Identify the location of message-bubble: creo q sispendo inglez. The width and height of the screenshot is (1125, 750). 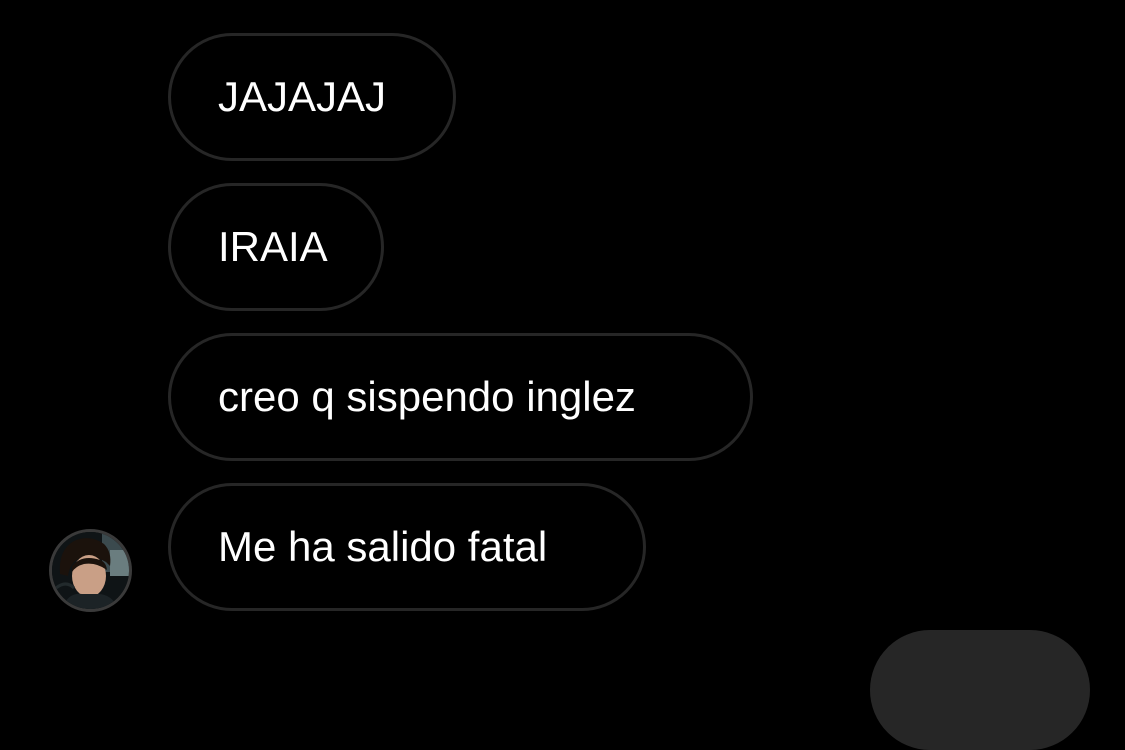
(460, 397).